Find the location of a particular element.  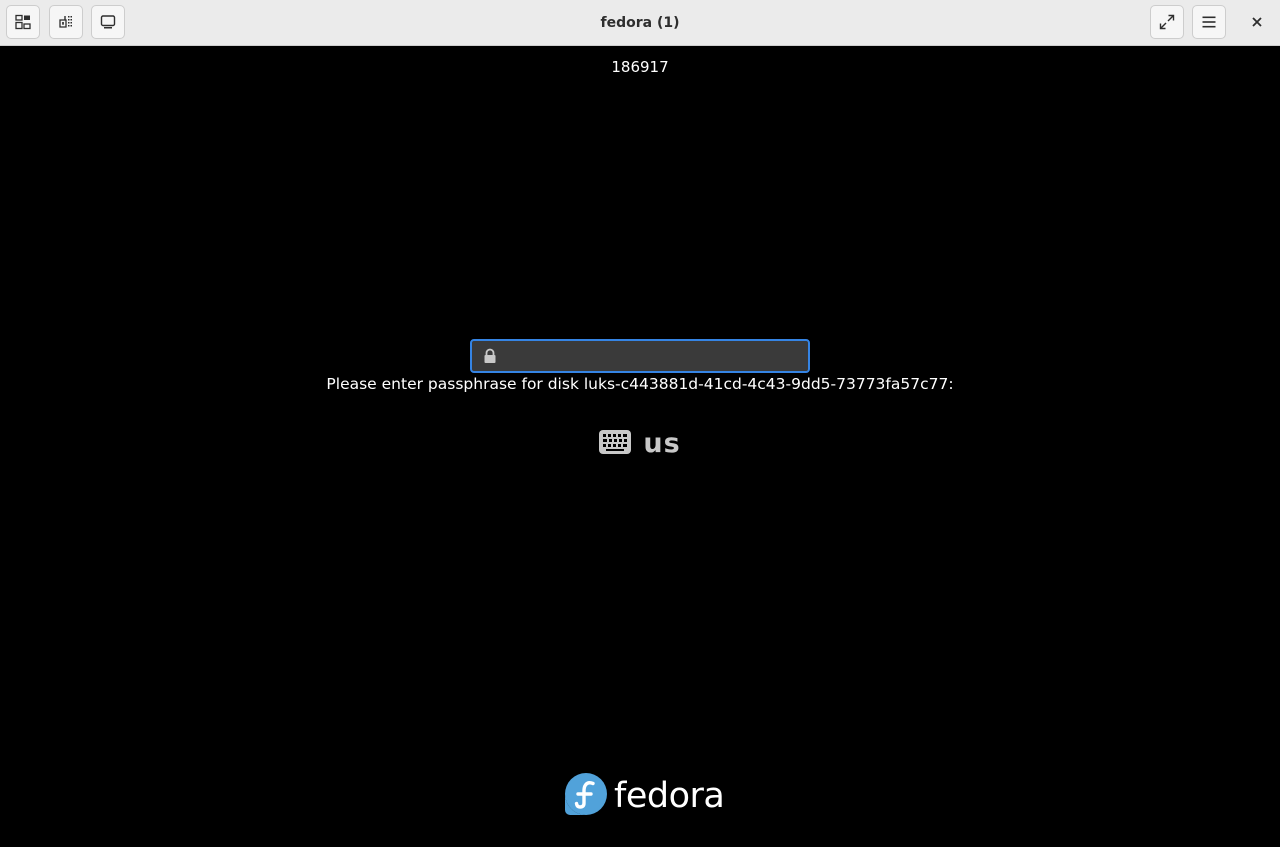

close-icon is located at coordinates (1257, 22).